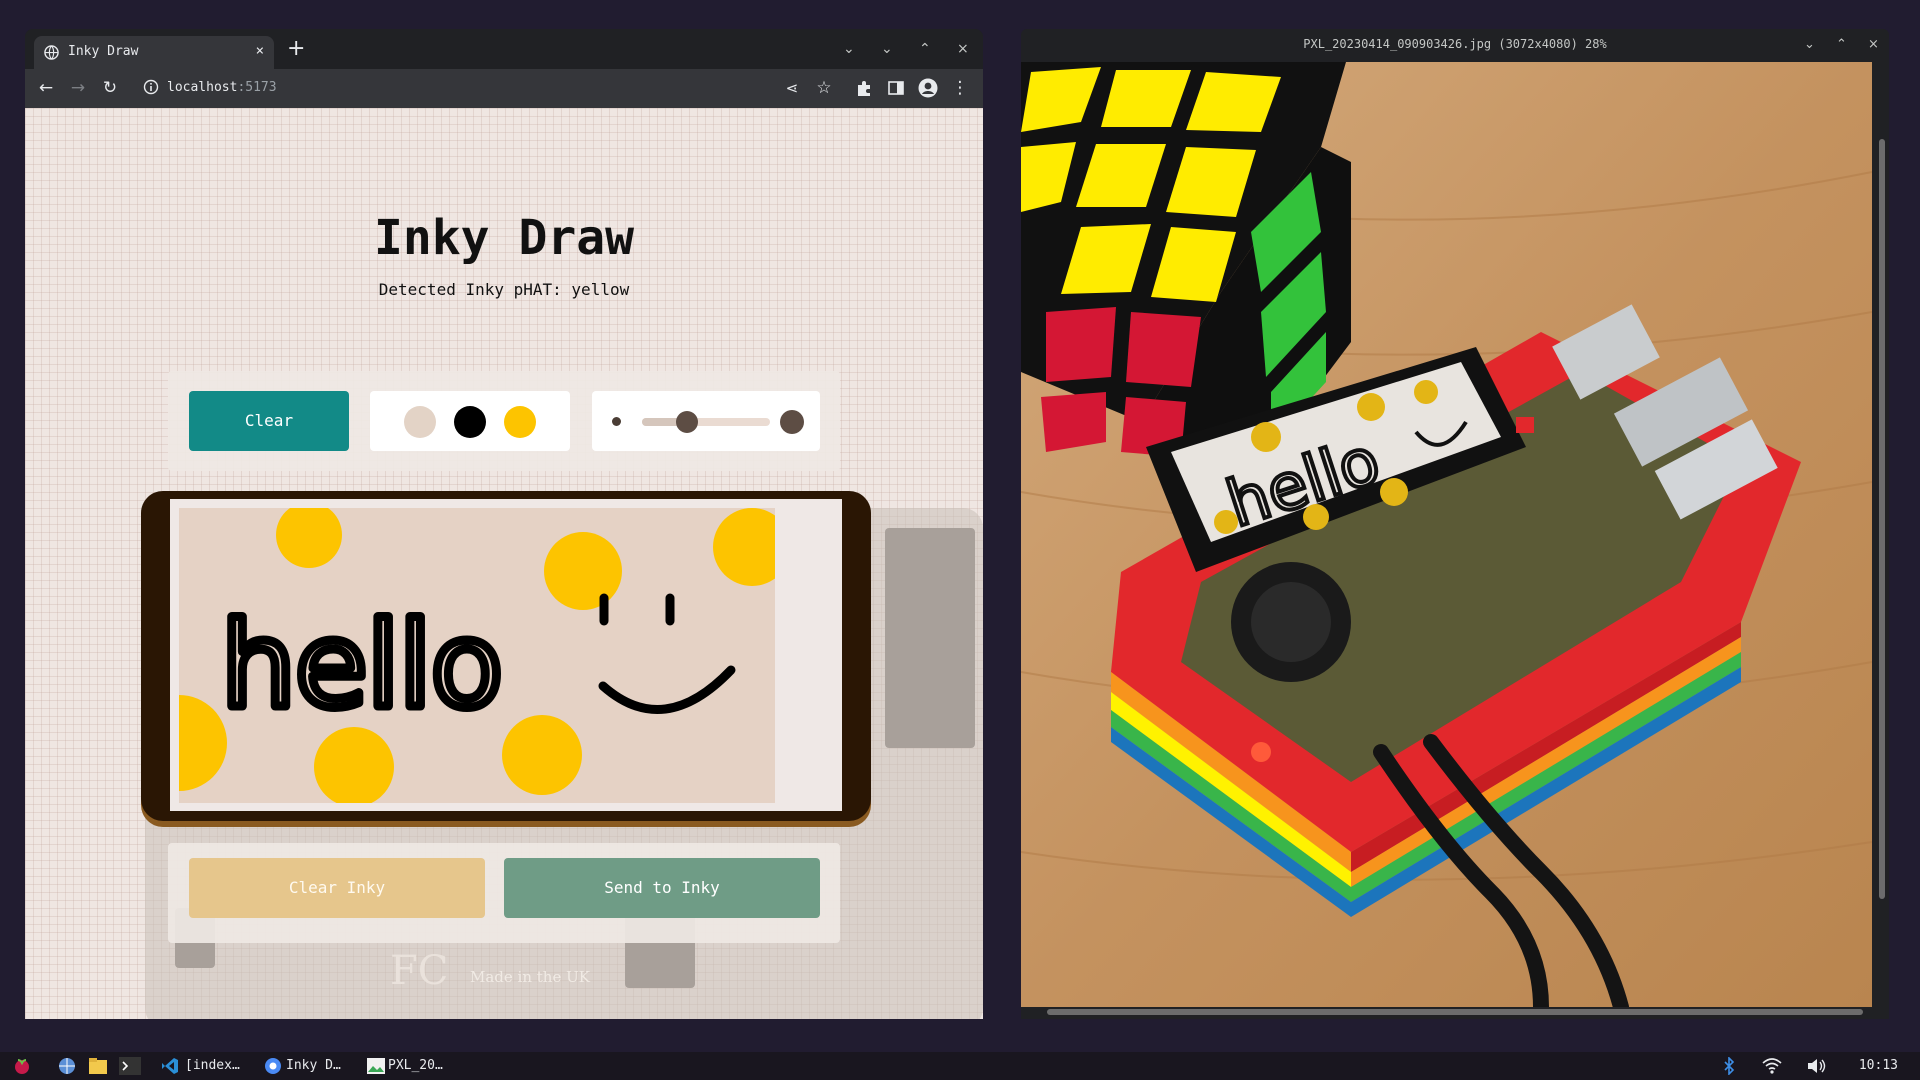 The image size is (1920, 1080). I want to click on swatch-background, so click(420, 422).